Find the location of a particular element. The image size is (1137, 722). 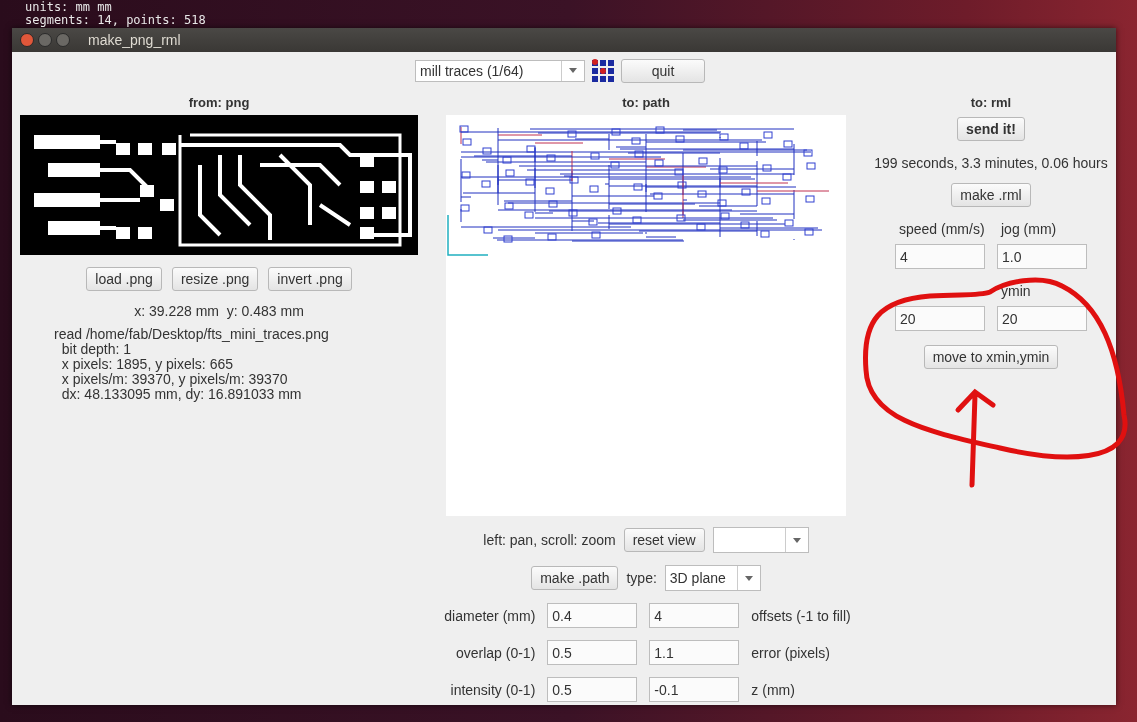

field-input: 4 is located at coordinates (940, 256).